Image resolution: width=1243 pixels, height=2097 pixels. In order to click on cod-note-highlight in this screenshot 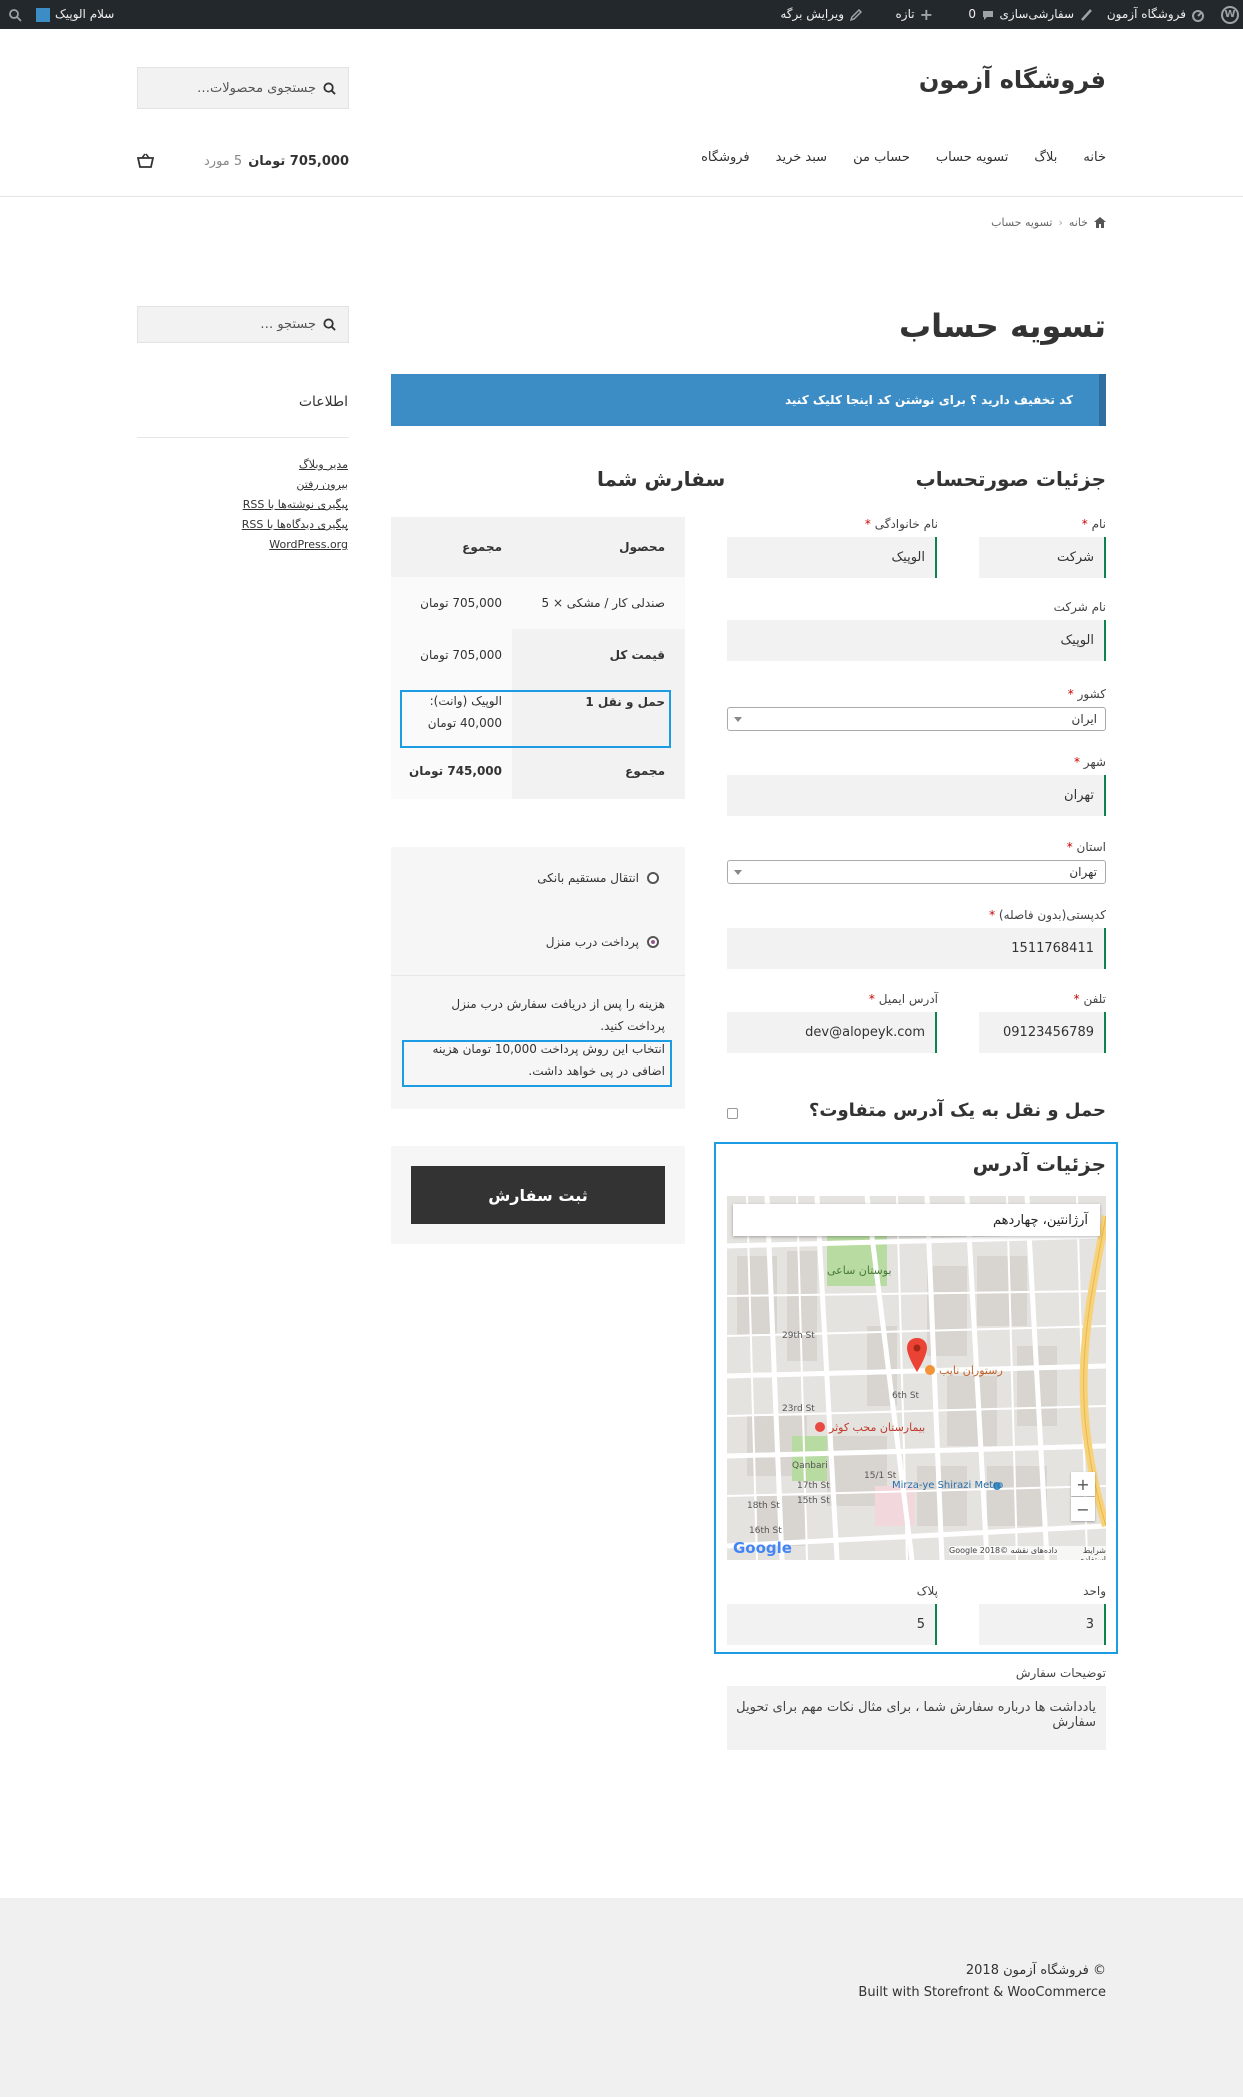, I will do `click(537, 1063)`.